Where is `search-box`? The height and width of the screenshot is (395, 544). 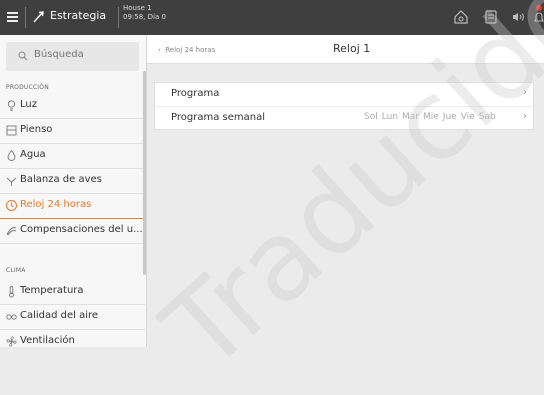 search-box is located at coordinates (72, 56).